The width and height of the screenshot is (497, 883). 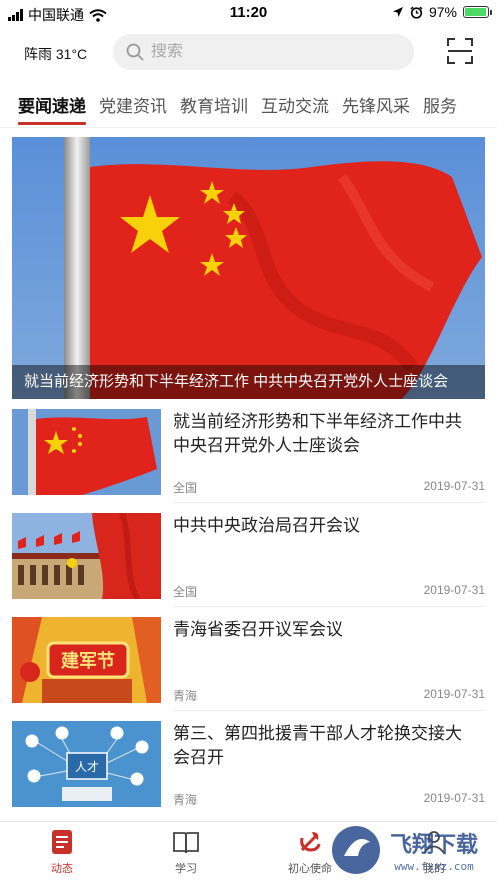 I want to click on news-thumbnail: 人才, so click(x=86, y=764).